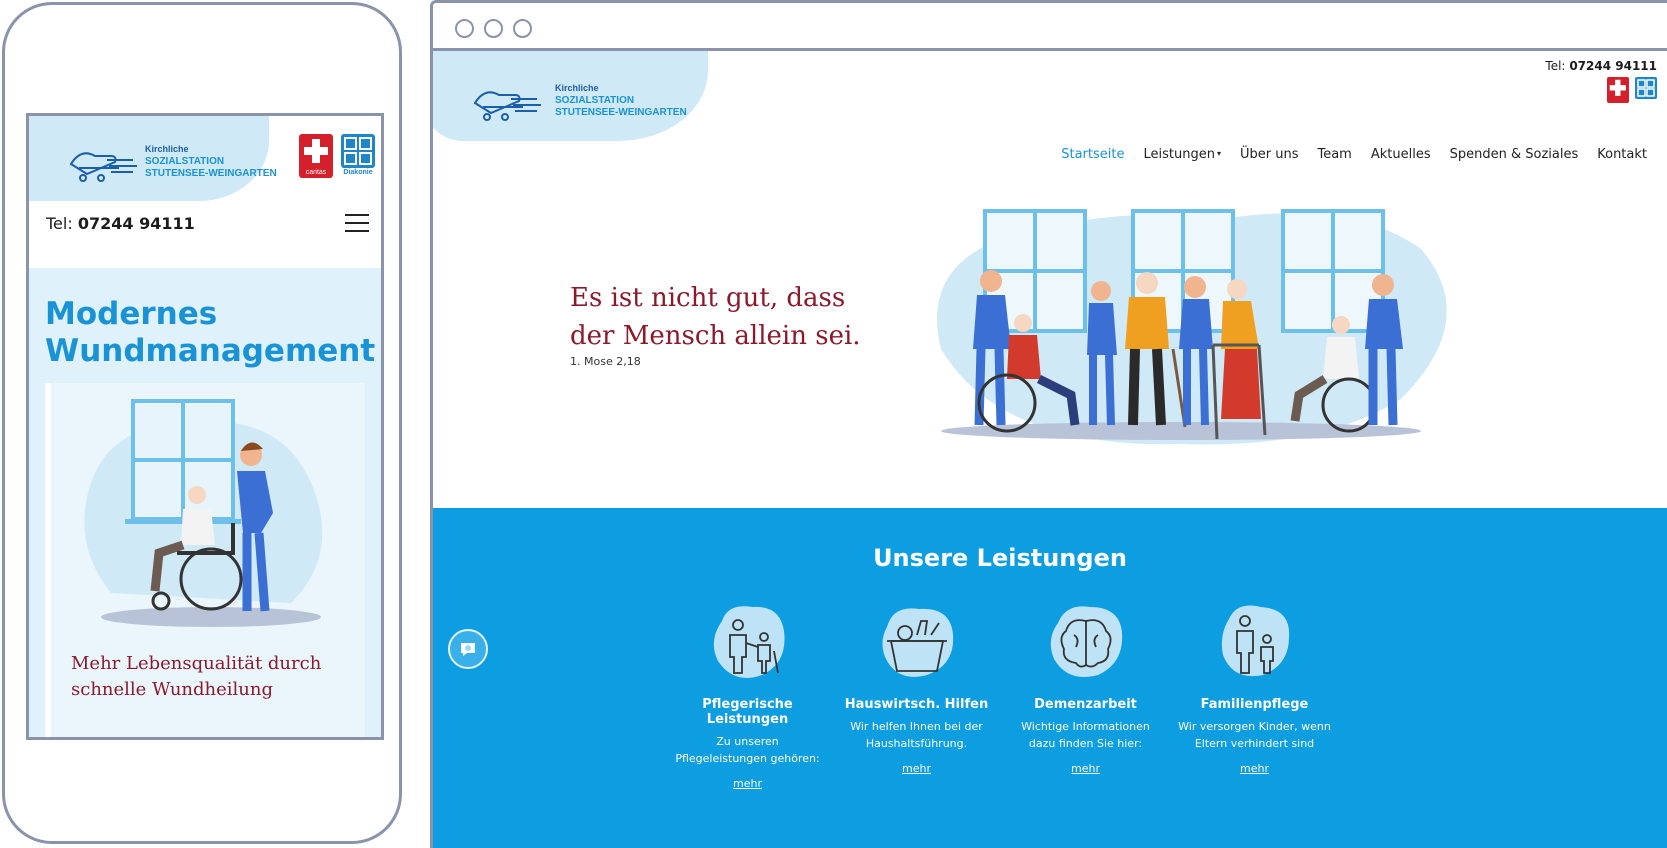  What do you see at coordinates (1192, 327) in the screenshot?
I see `care-team-illustration` at bounding box center [1192, 327].